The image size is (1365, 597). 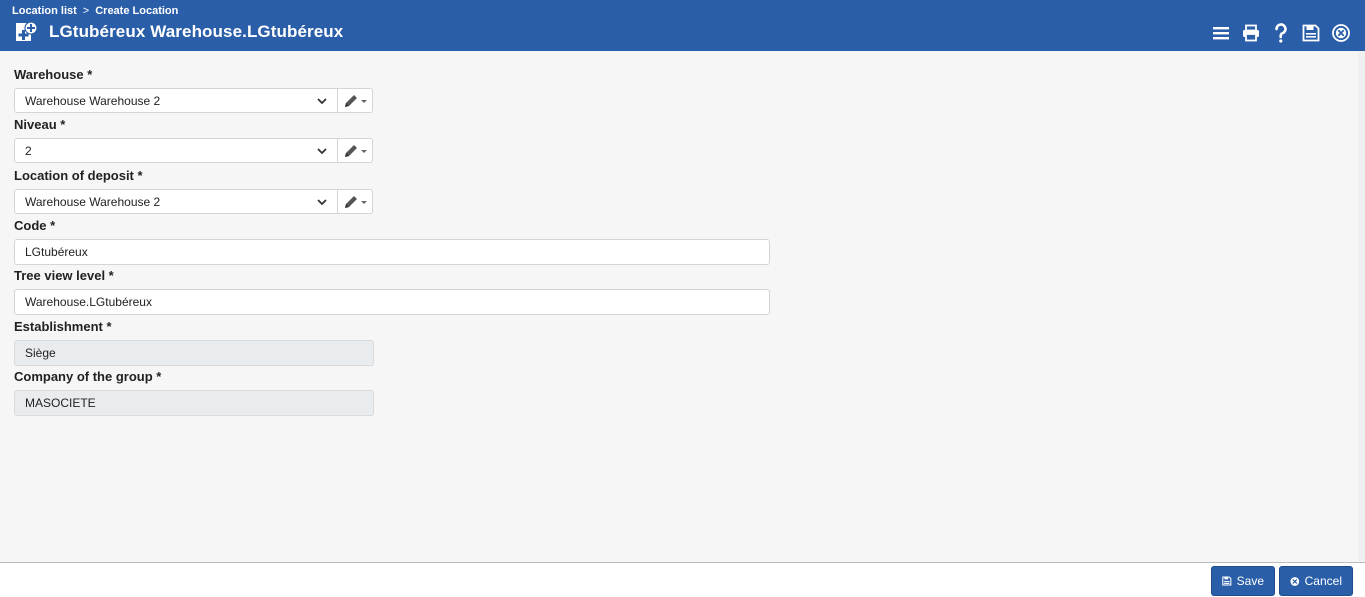 I want to click on warehouse-field: Warehouse * Warehouse Warehouse 2, so click(x=193, y=90).